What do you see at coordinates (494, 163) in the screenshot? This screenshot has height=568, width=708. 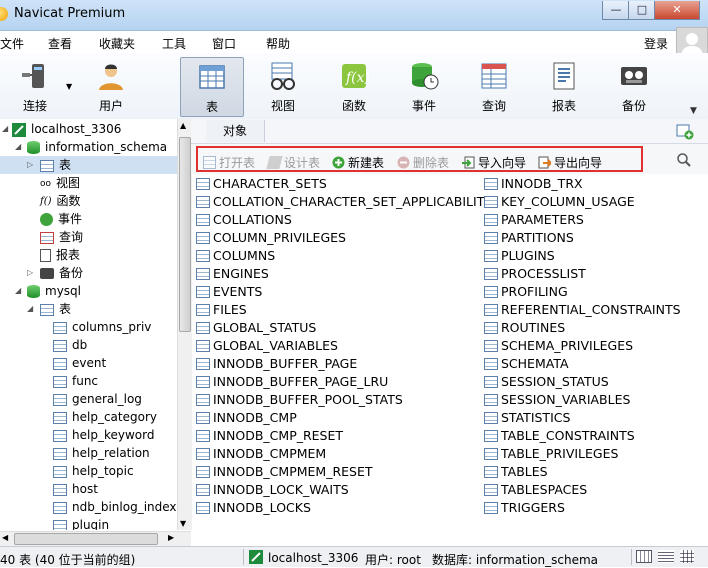 I see `import-wizard-button: 导入向导` at bounding box center [494, 163].